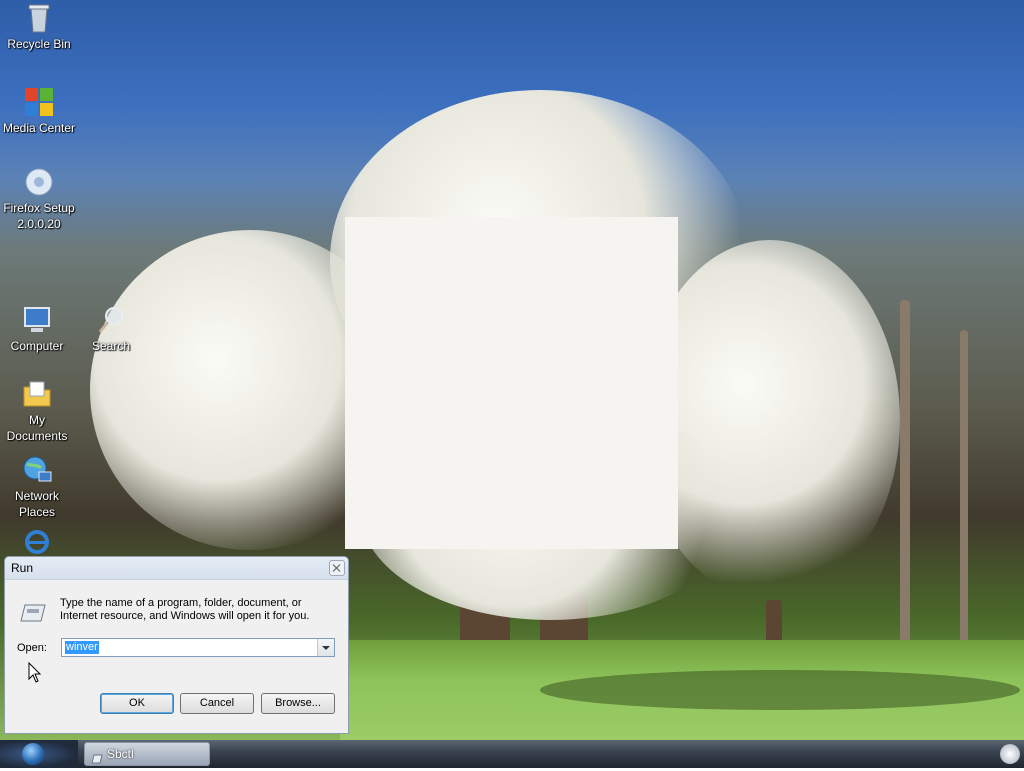 This screenshot has height=771, width=1024. What do you see at coordinates (82, 647) in the screenshot?
I see `open-input-value: winver` at bounding box center [82, 647].